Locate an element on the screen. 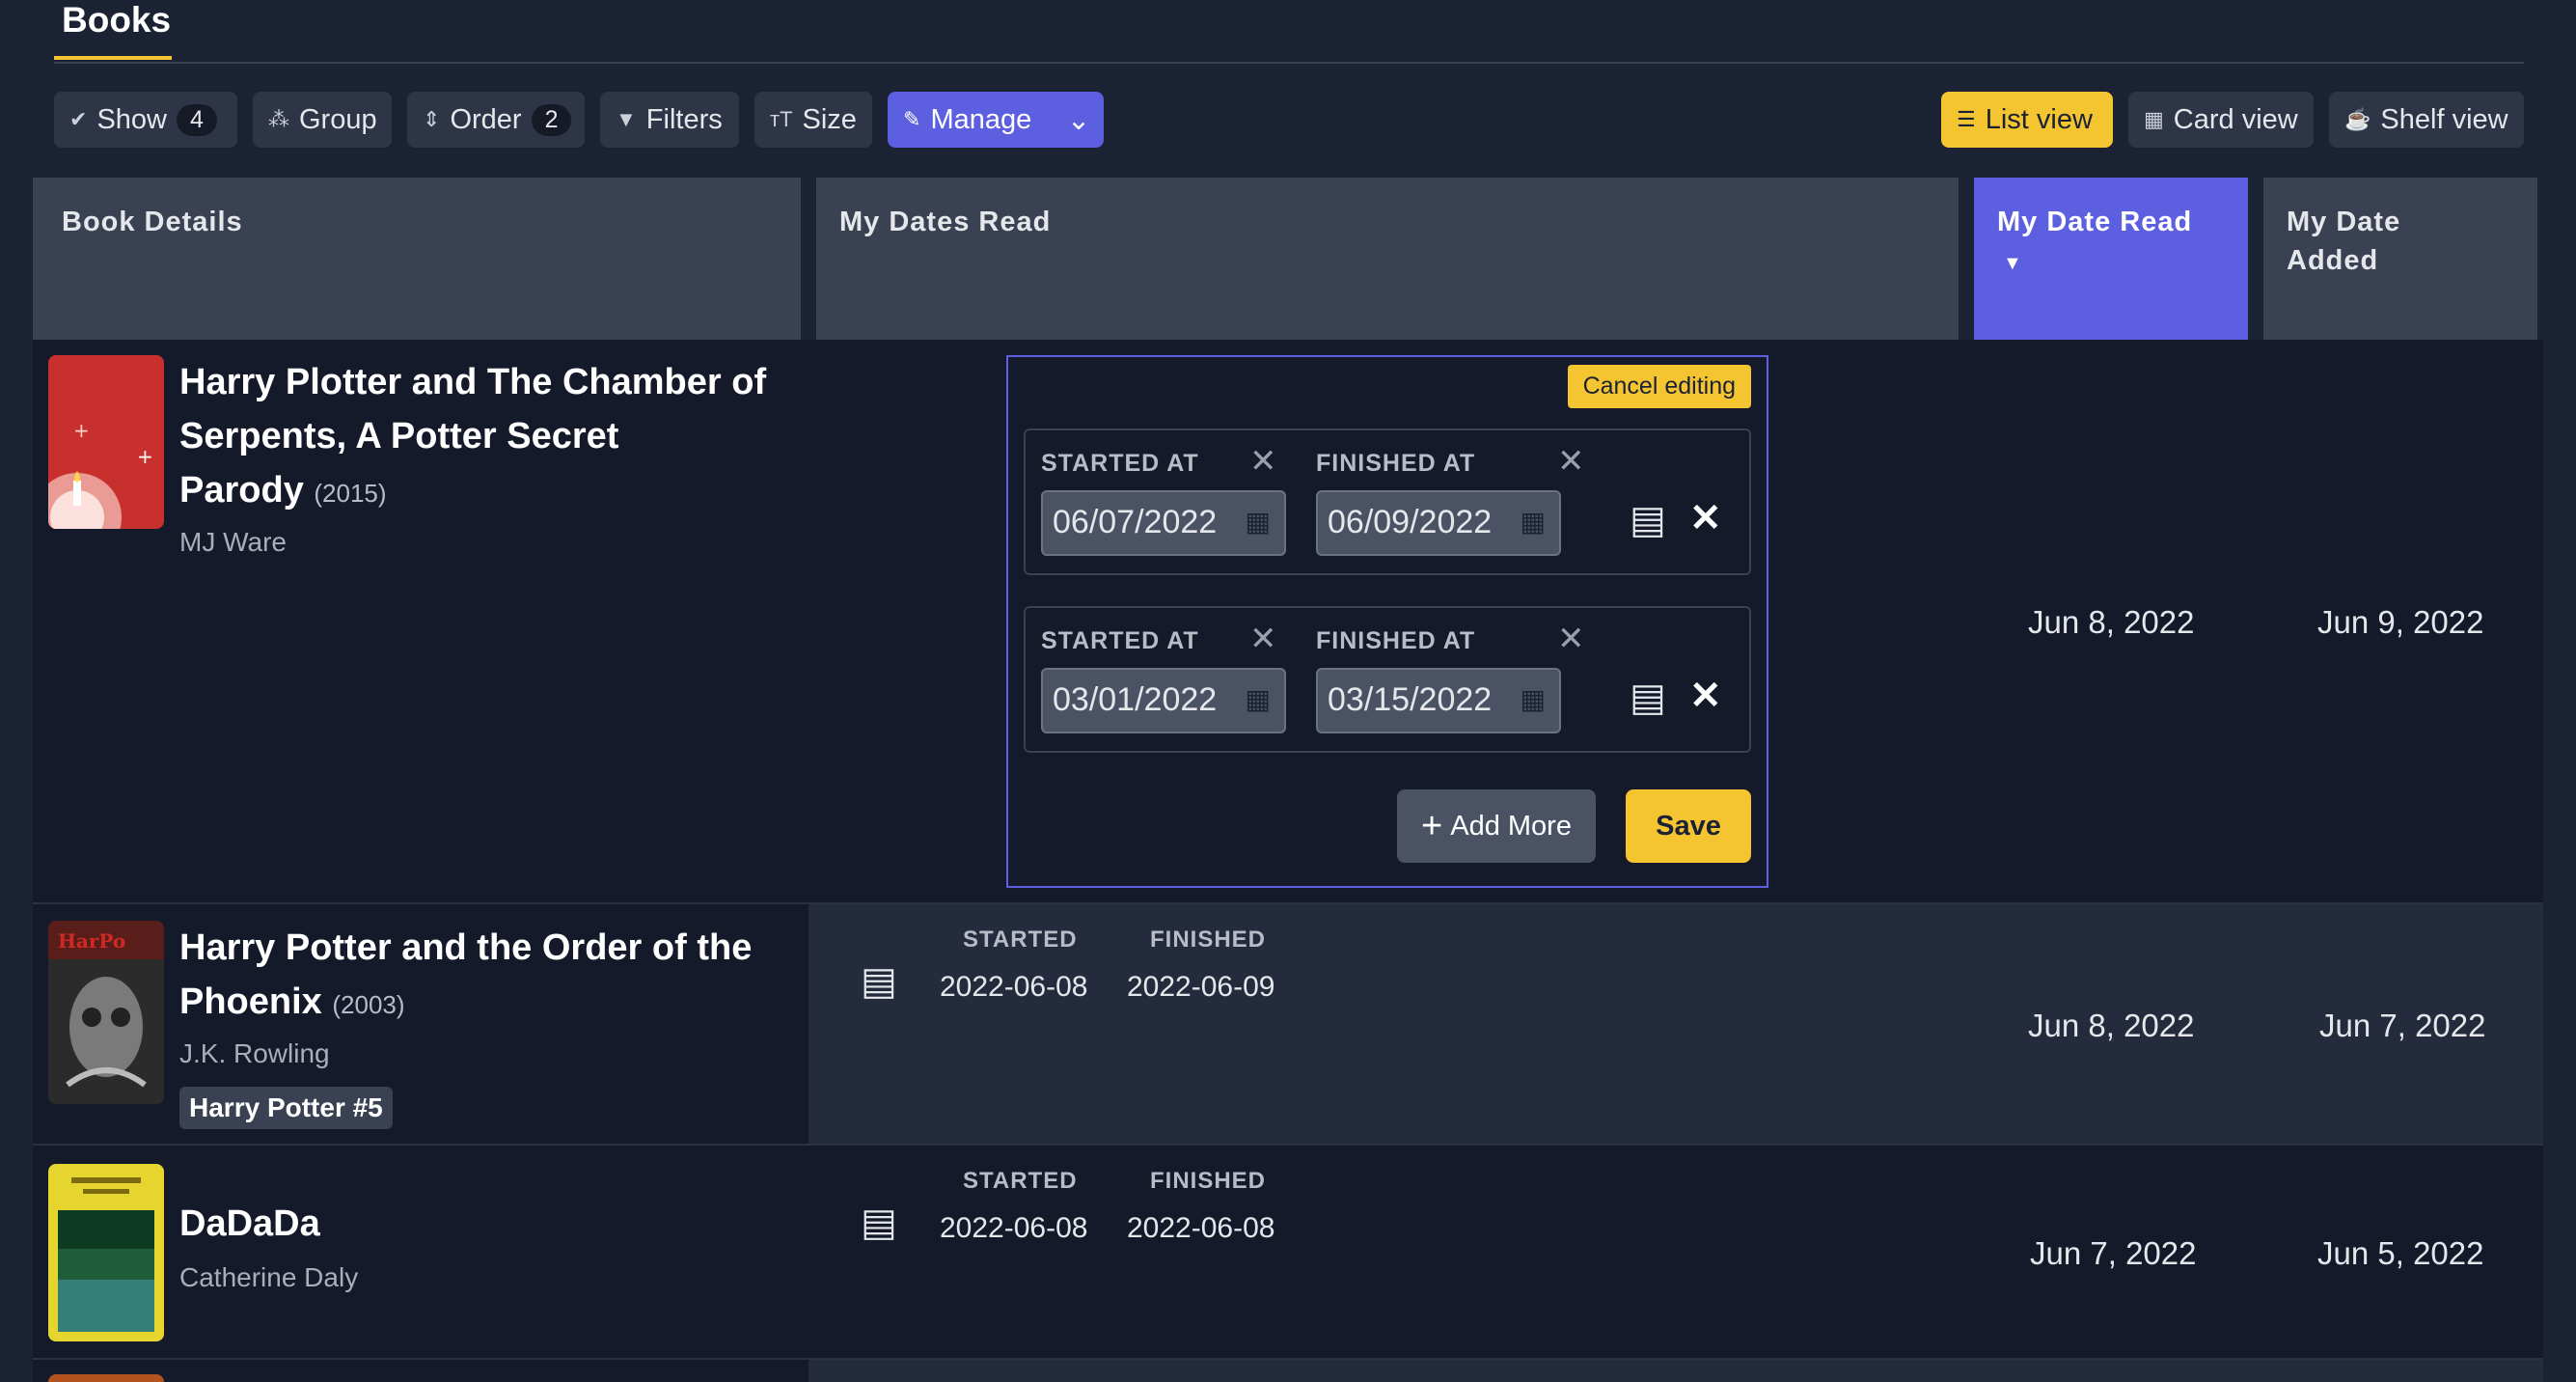  filters-label: Filters is located at coordinates (684, 119).